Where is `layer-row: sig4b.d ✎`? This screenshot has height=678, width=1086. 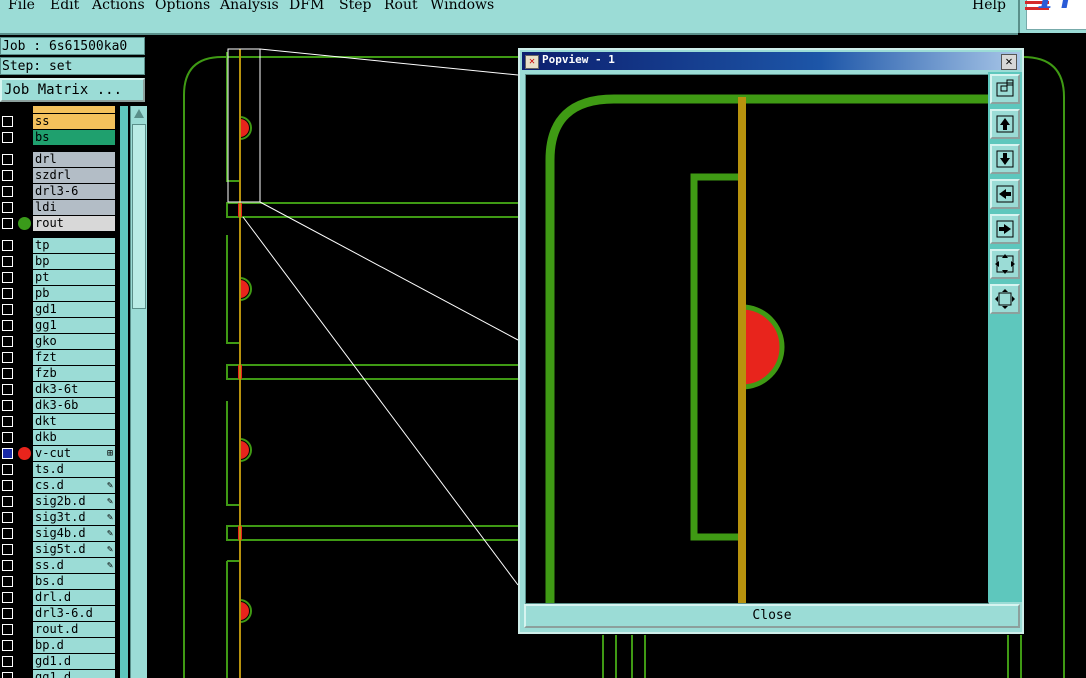 layer-row: sig4b.d ✎ is located at coordinates (59, 533).